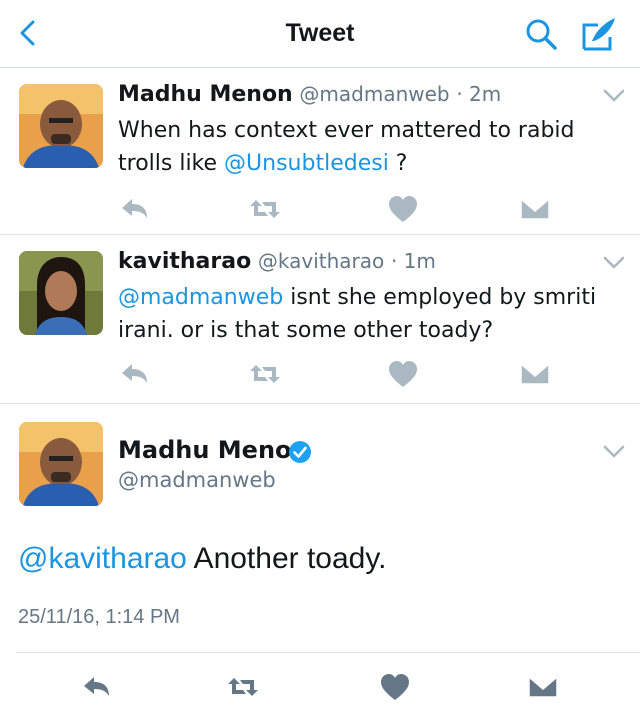 Image resolution: width=640 pixels, height=721 pixels. I want to click on verified-badge-icon, so click(300, 452).